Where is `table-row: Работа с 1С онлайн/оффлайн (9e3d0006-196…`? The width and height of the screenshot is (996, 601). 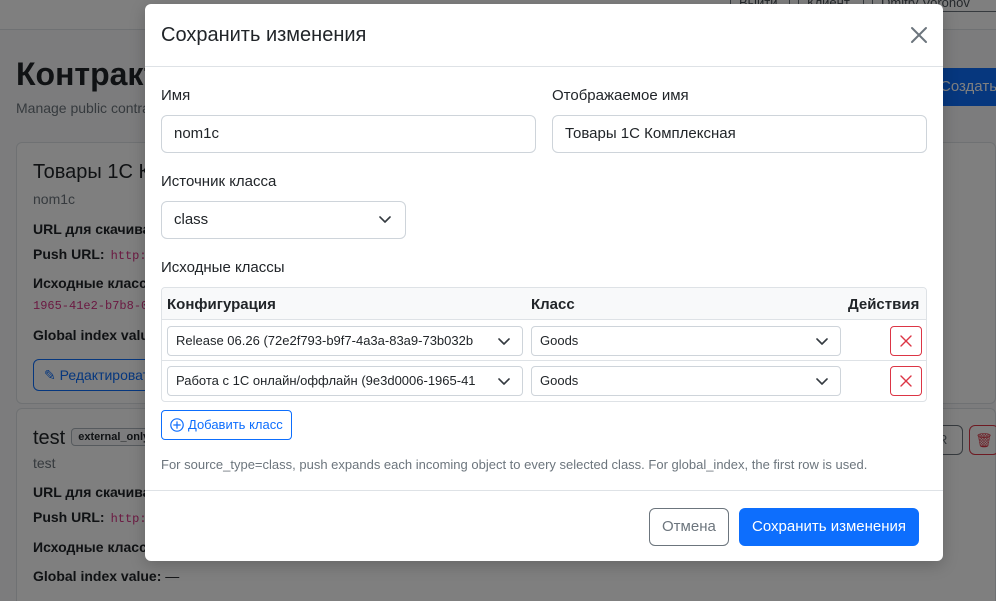
table-row: Работа с 1С онлайн/оффлайн (9e3d0006-196… is located at coordinates (544, 381).